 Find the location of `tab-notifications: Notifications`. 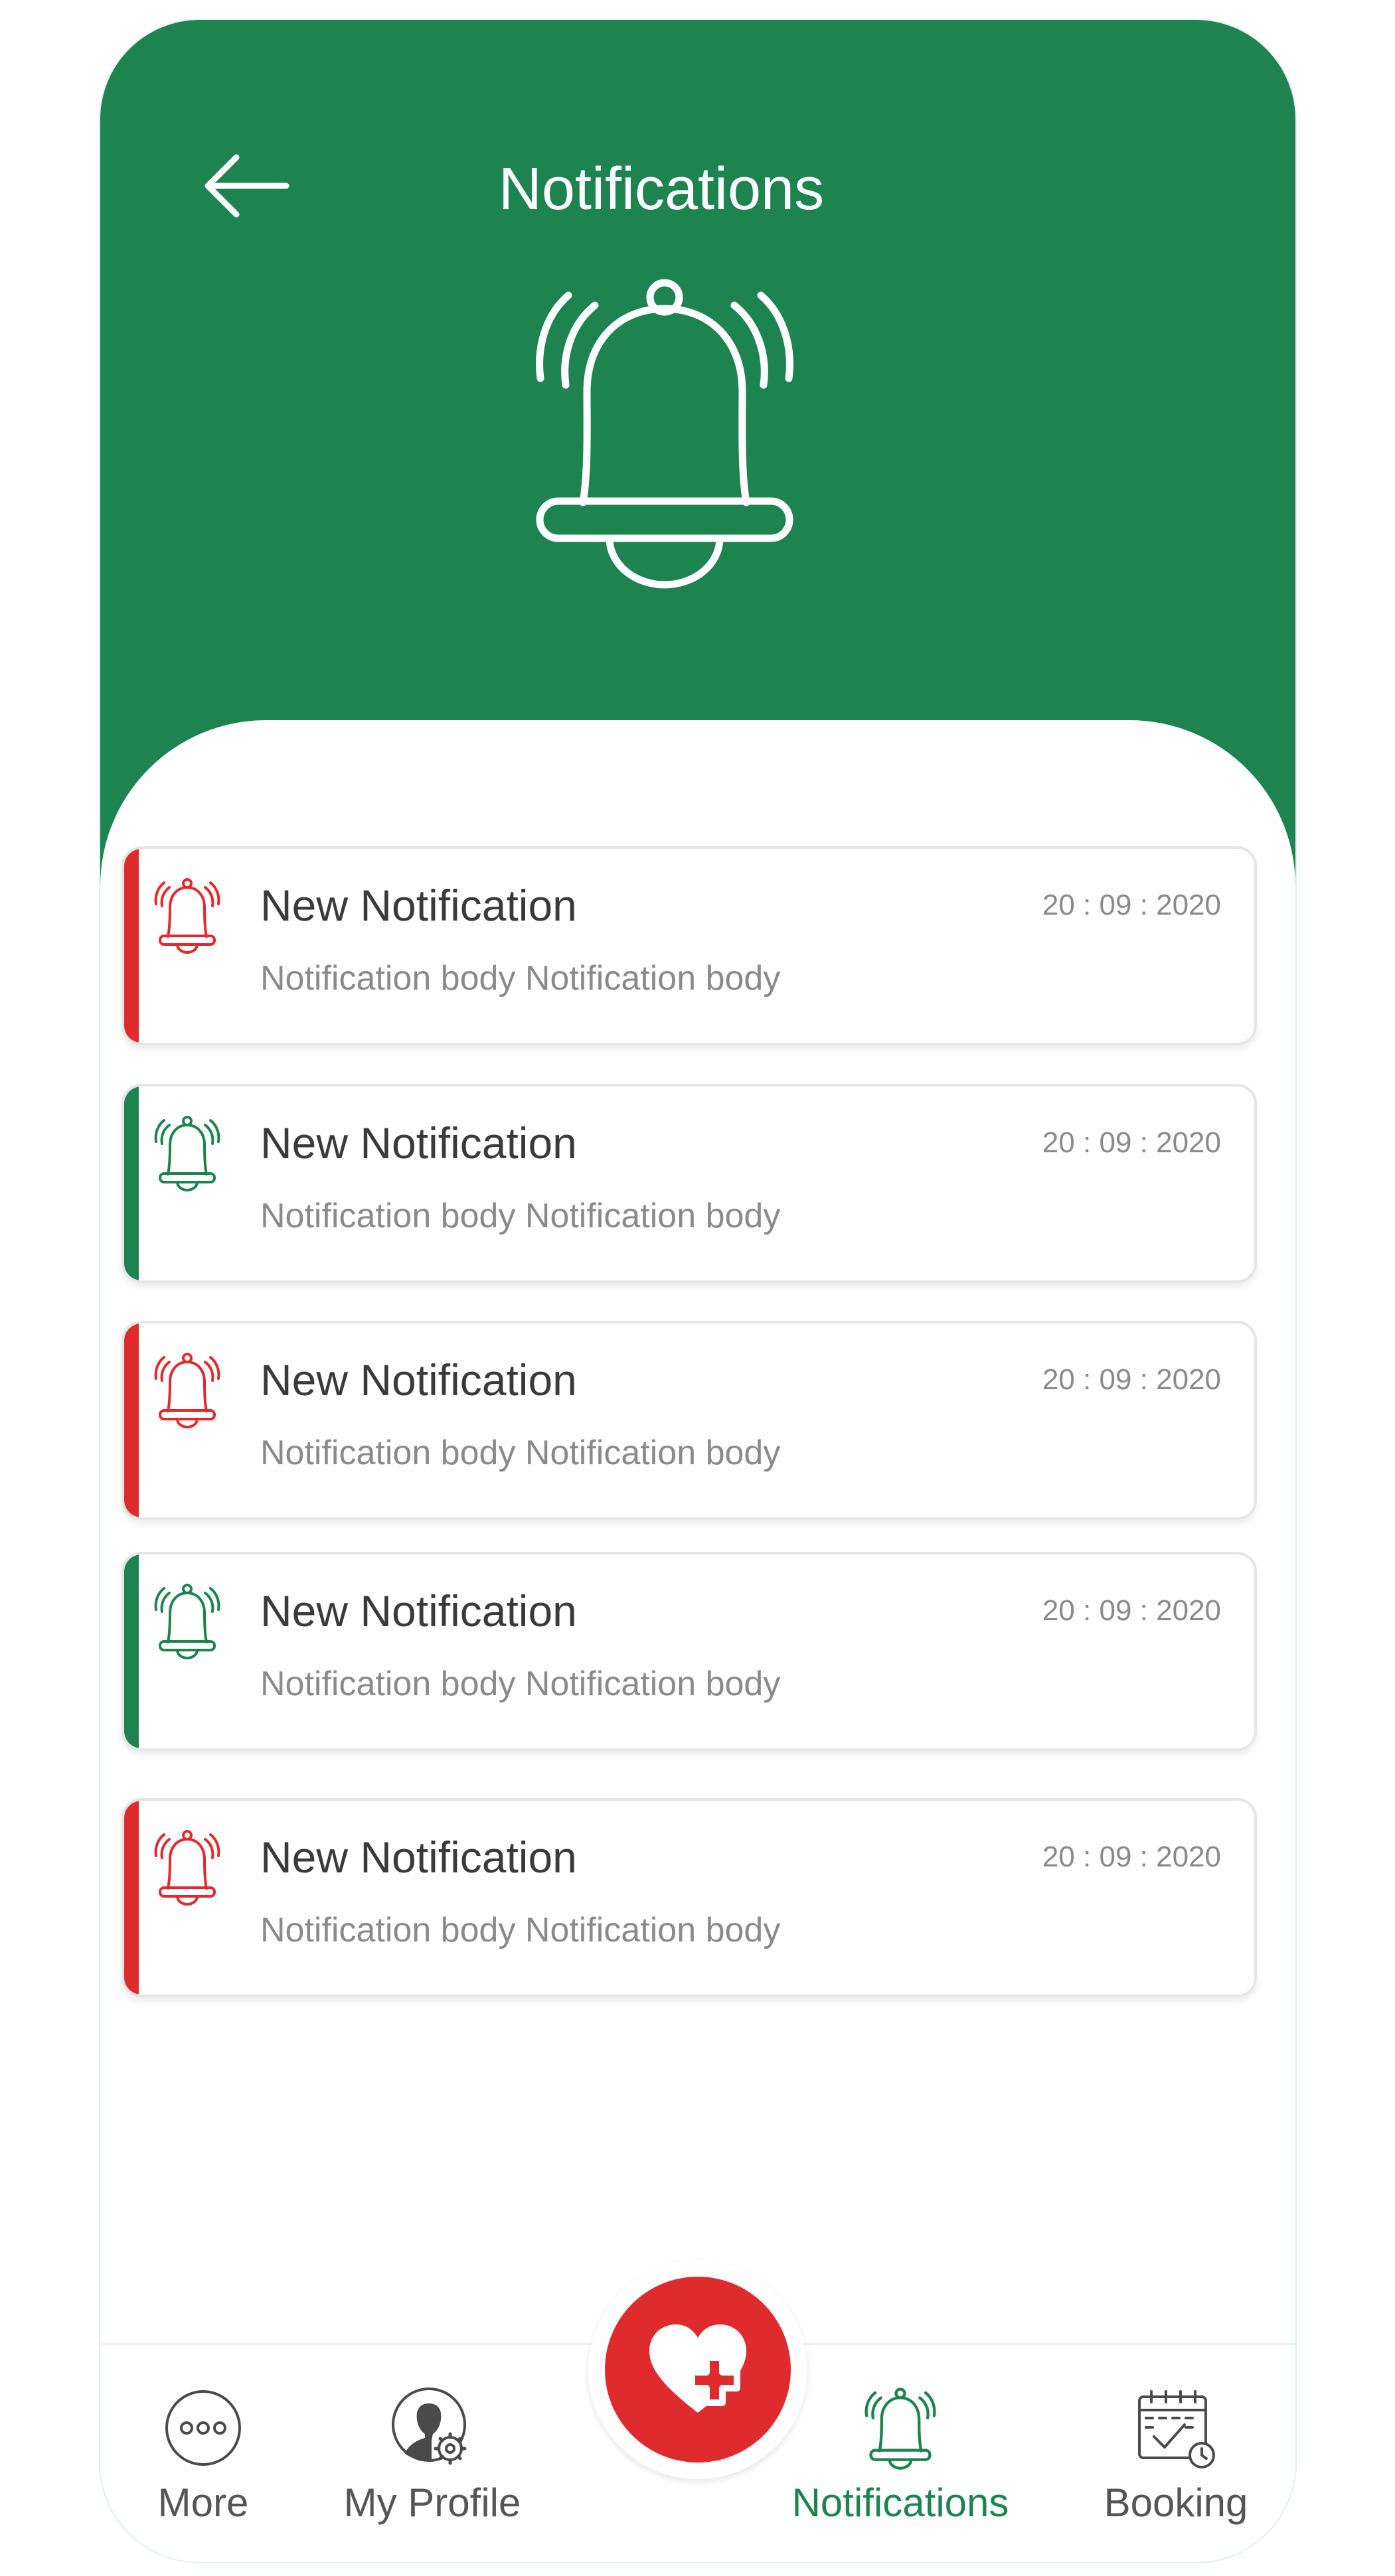

tab-notifications: Notifications is located at coordinates (900, 2453).